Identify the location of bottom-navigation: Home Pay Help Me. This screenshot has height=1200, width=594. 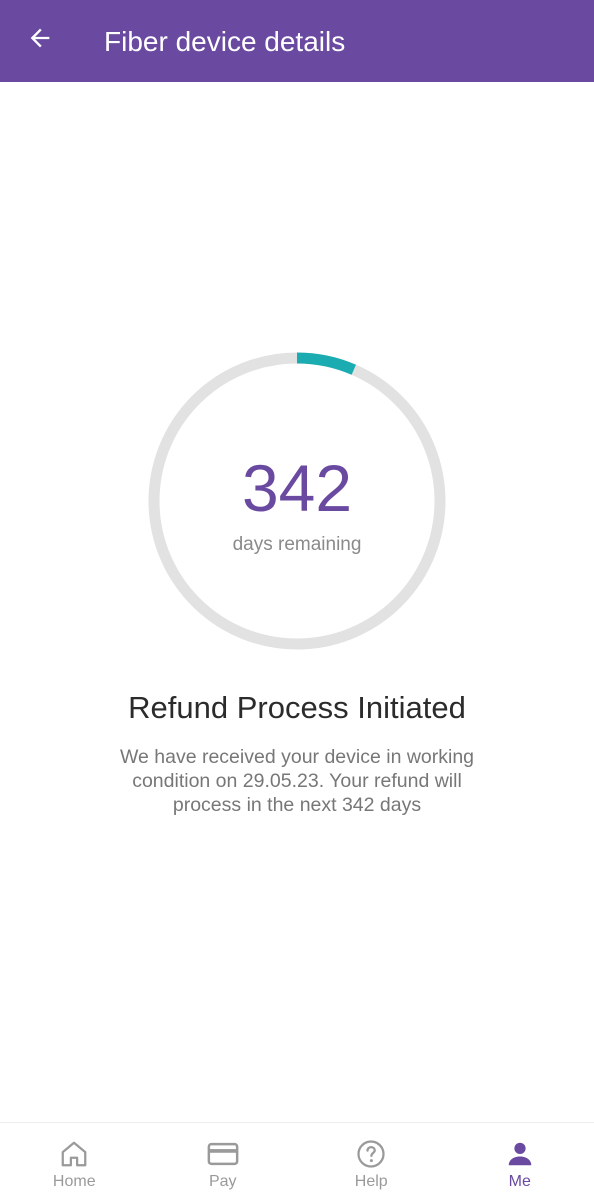
(297, 1161).